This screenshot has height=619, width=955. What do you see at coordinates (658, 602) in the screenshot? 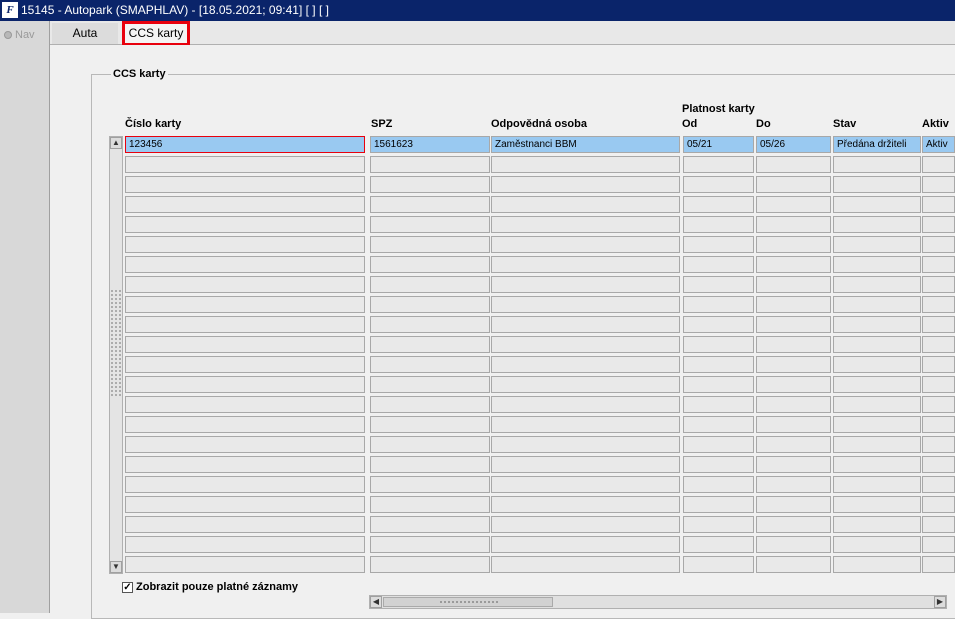
I see `horizontal-scrollbar: ◀ ▶` at bounding box center [658, 602].